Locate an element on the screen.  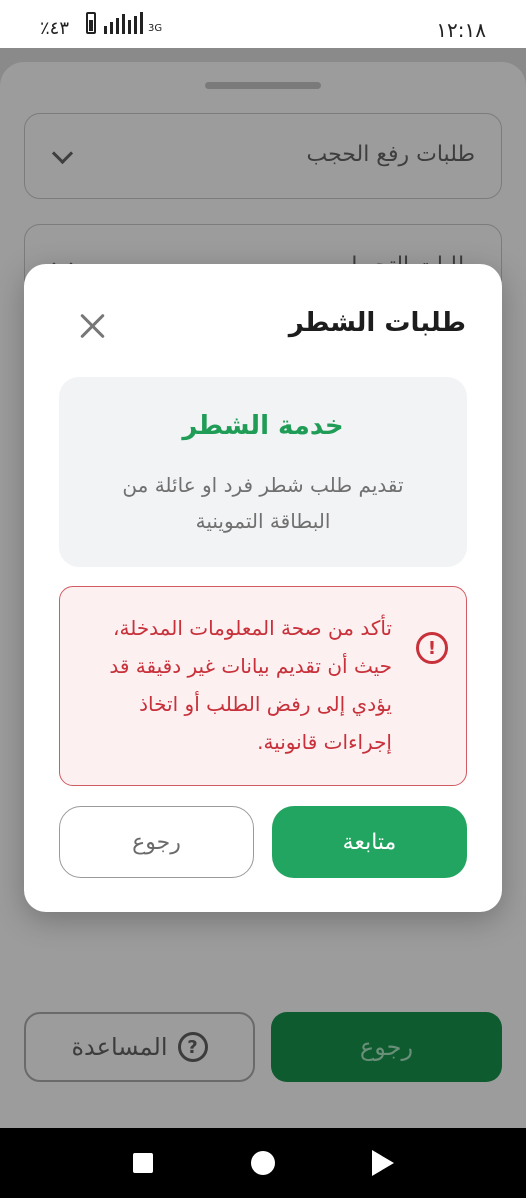
home-icon is located at coordinates (263, 1163).